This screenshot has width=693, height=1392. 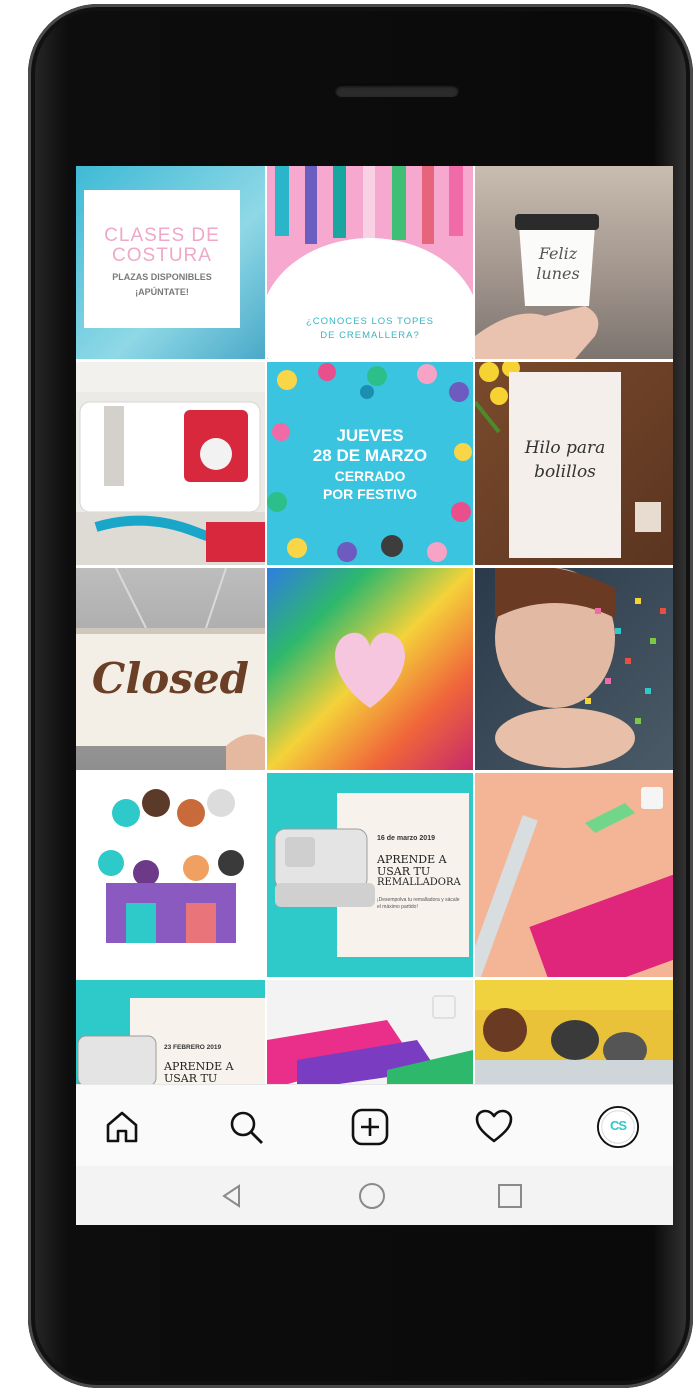 I want to click on post-hilo-para-bolillos: Hilo para bolillos, so click(x=574, y=463).